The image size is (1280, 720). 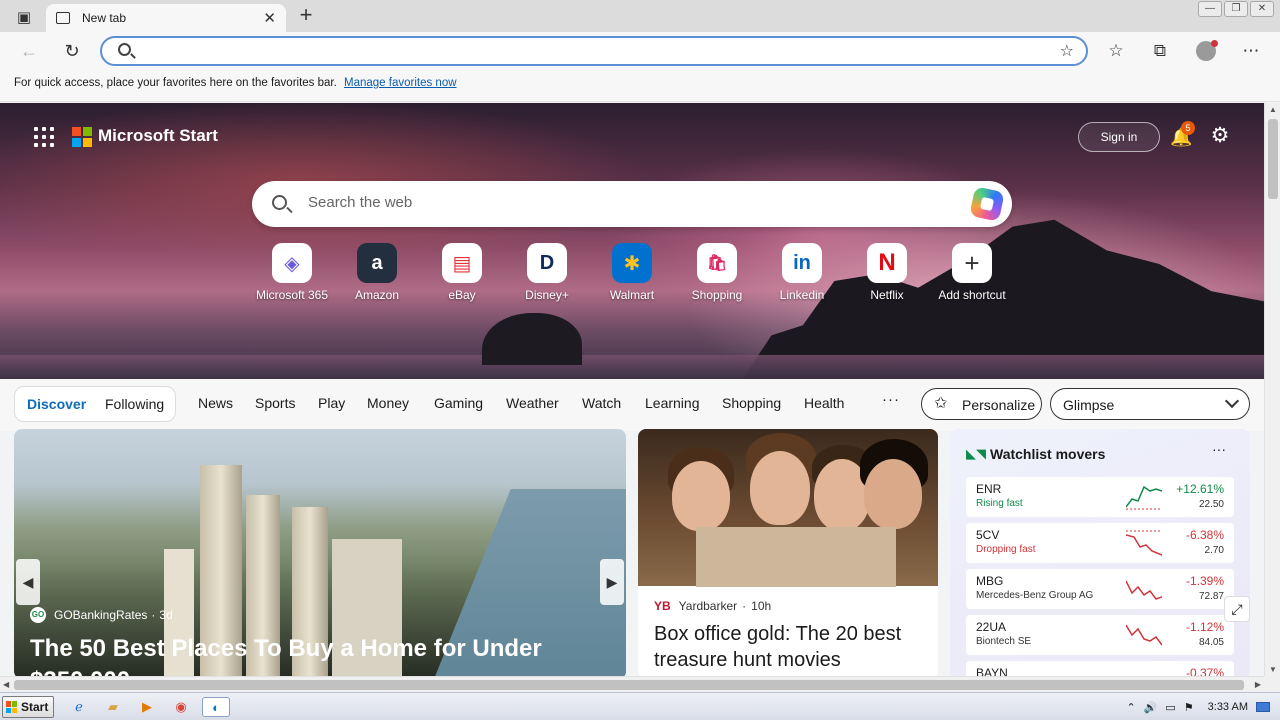 I want to click on tab-following: Following, so click(x=134, y=404).